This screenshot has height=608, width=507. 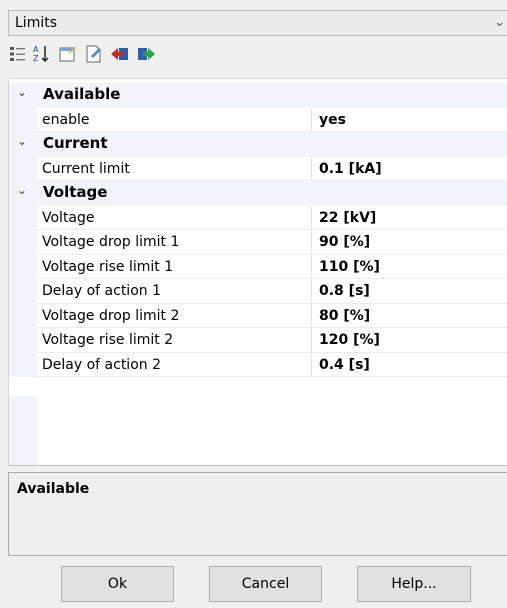 I want to click on property-name: Voltage, so click(x=174, y=217).